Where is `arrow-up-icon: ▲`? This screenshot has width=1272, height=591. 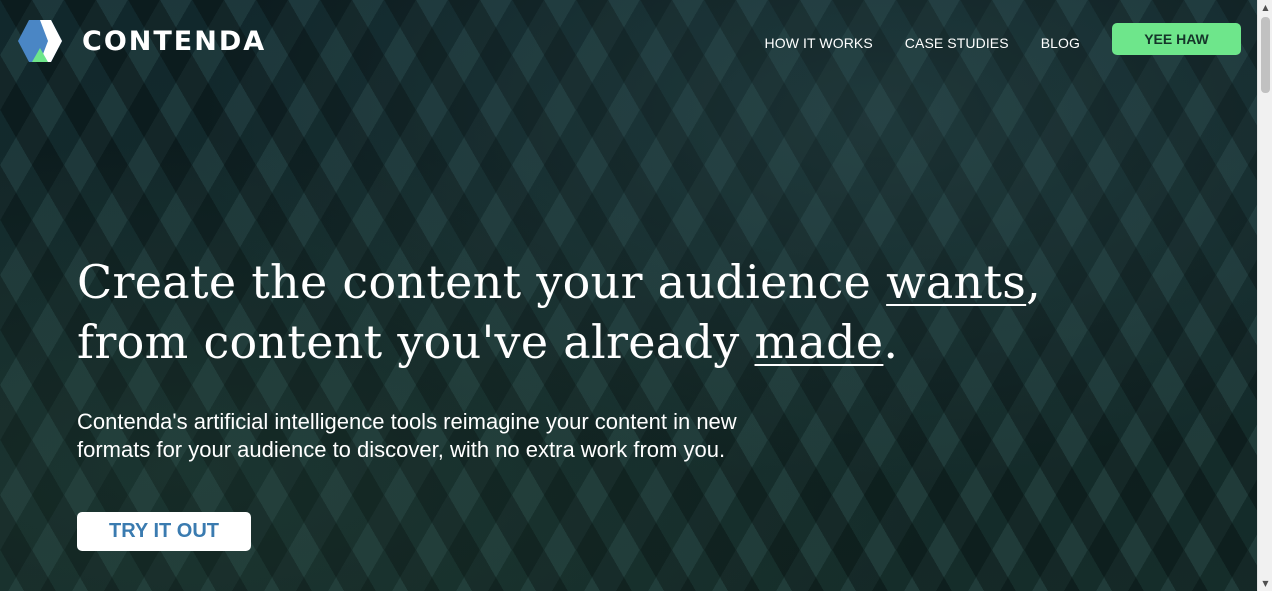
arrow-up-icon: ▲ is located at coordinates (1265, 7).